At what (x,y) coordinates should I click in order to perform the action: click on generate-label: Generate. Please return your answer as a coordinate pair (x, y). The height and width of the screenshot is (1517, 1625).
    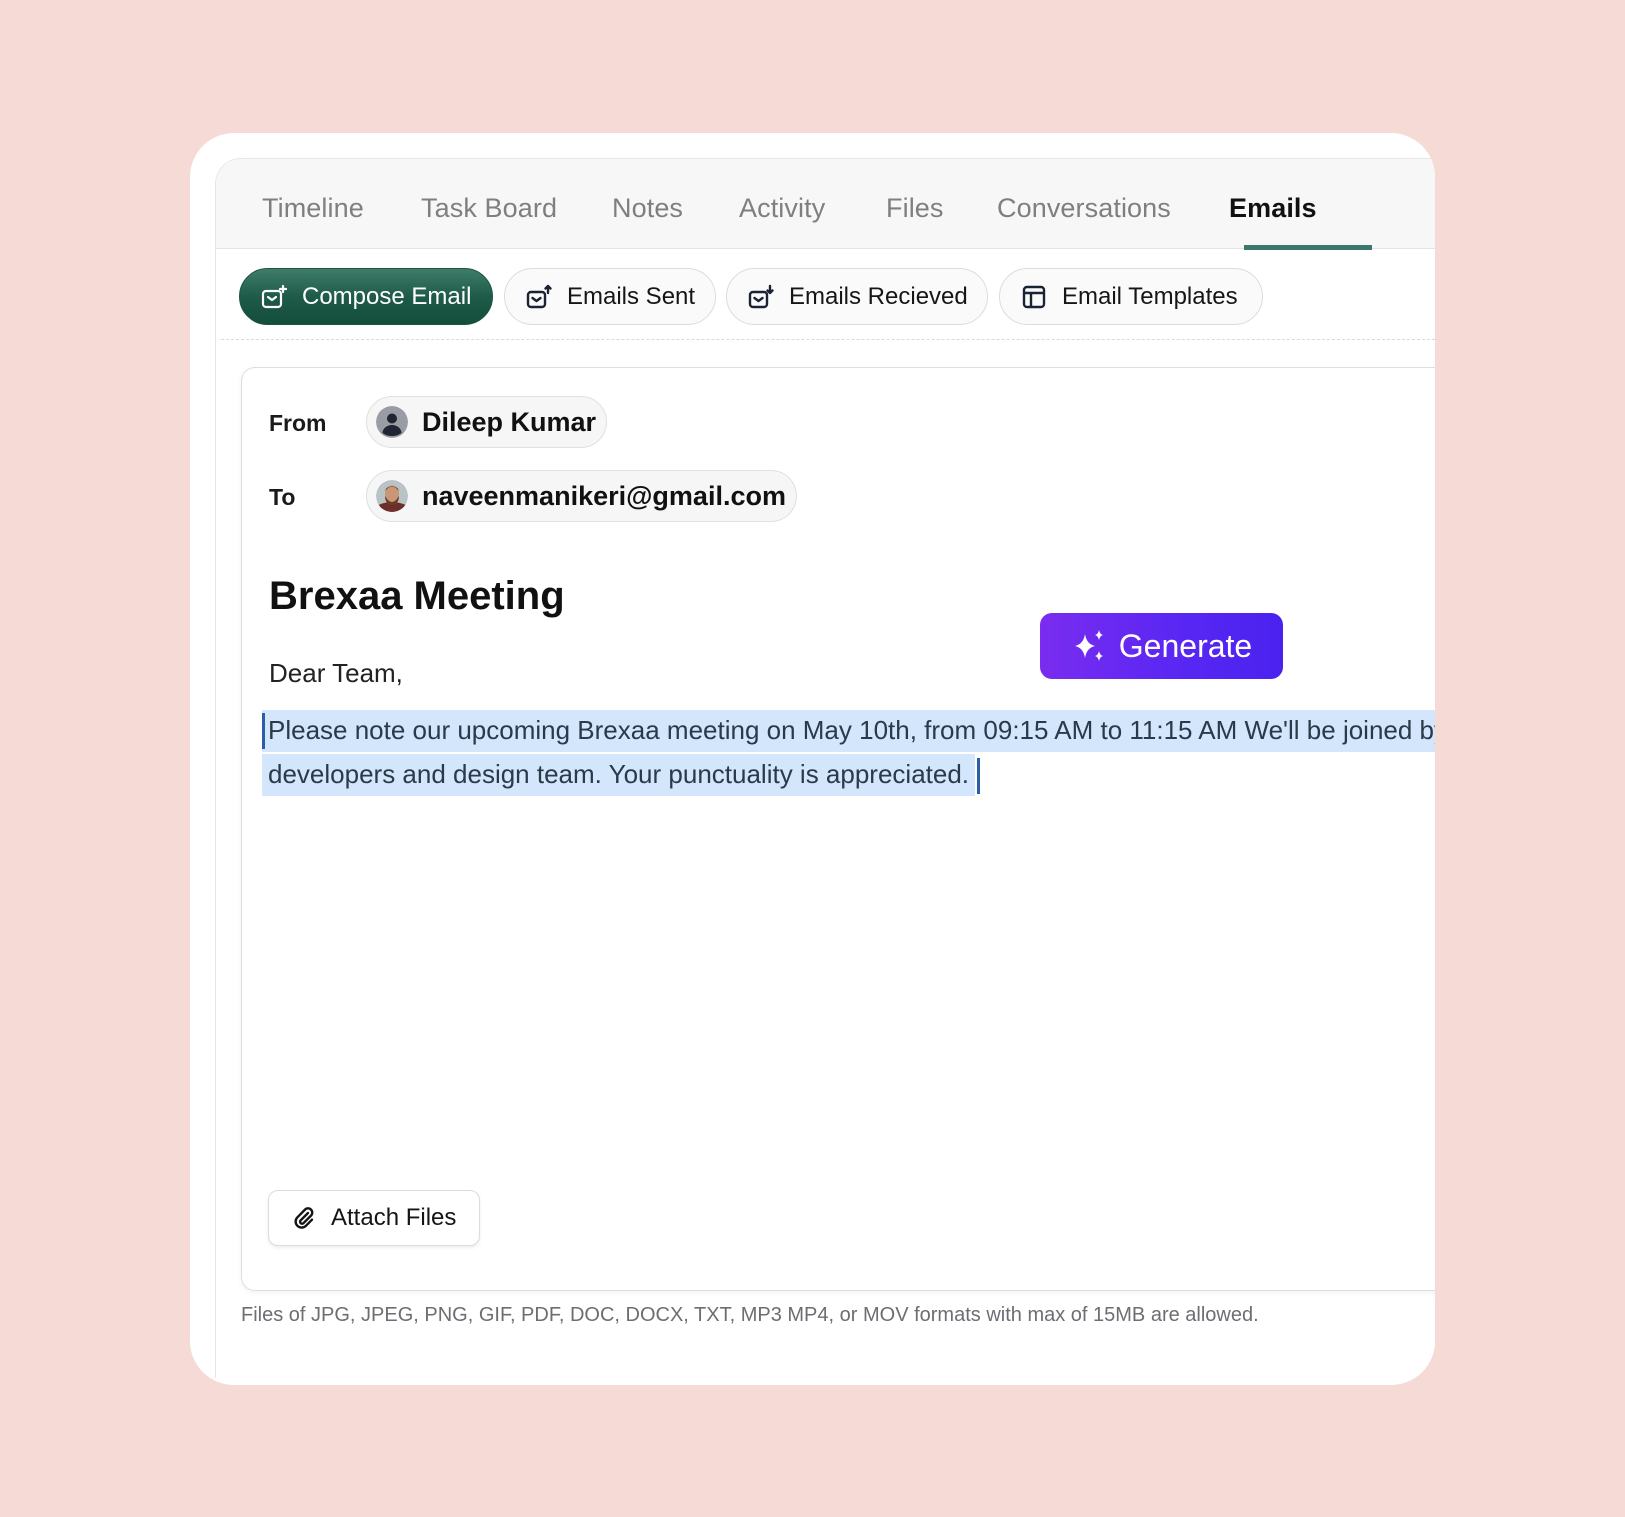
    Looking at the image, I should click on (1185, 645).